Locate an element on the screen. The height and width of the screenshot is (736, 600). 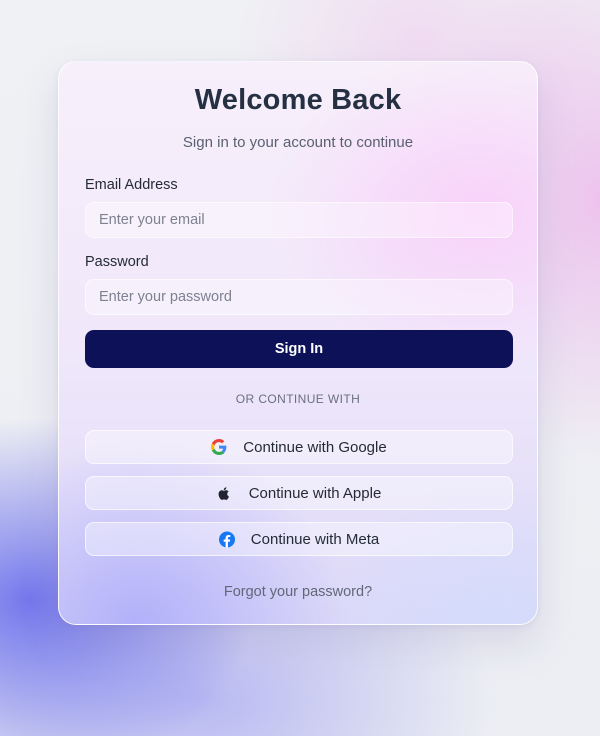
meta-button-label: Continue with Meta is located at coordinates (315, 539).